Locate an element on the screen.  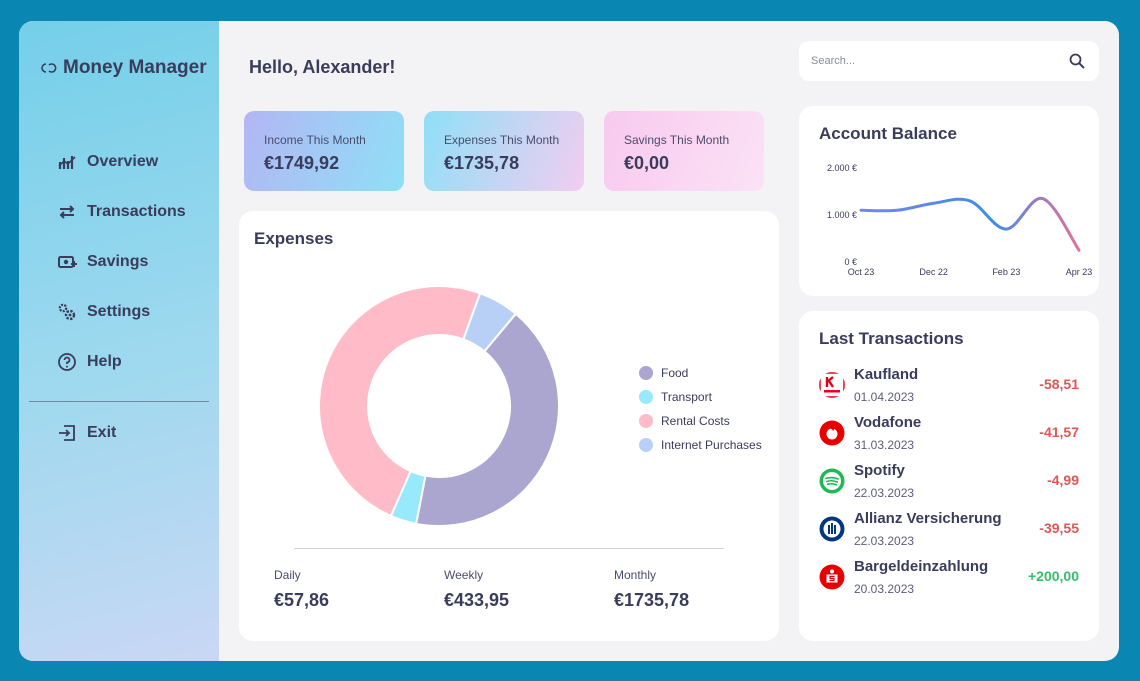
expenses-donut-chart is located at coordinates (439, 406).